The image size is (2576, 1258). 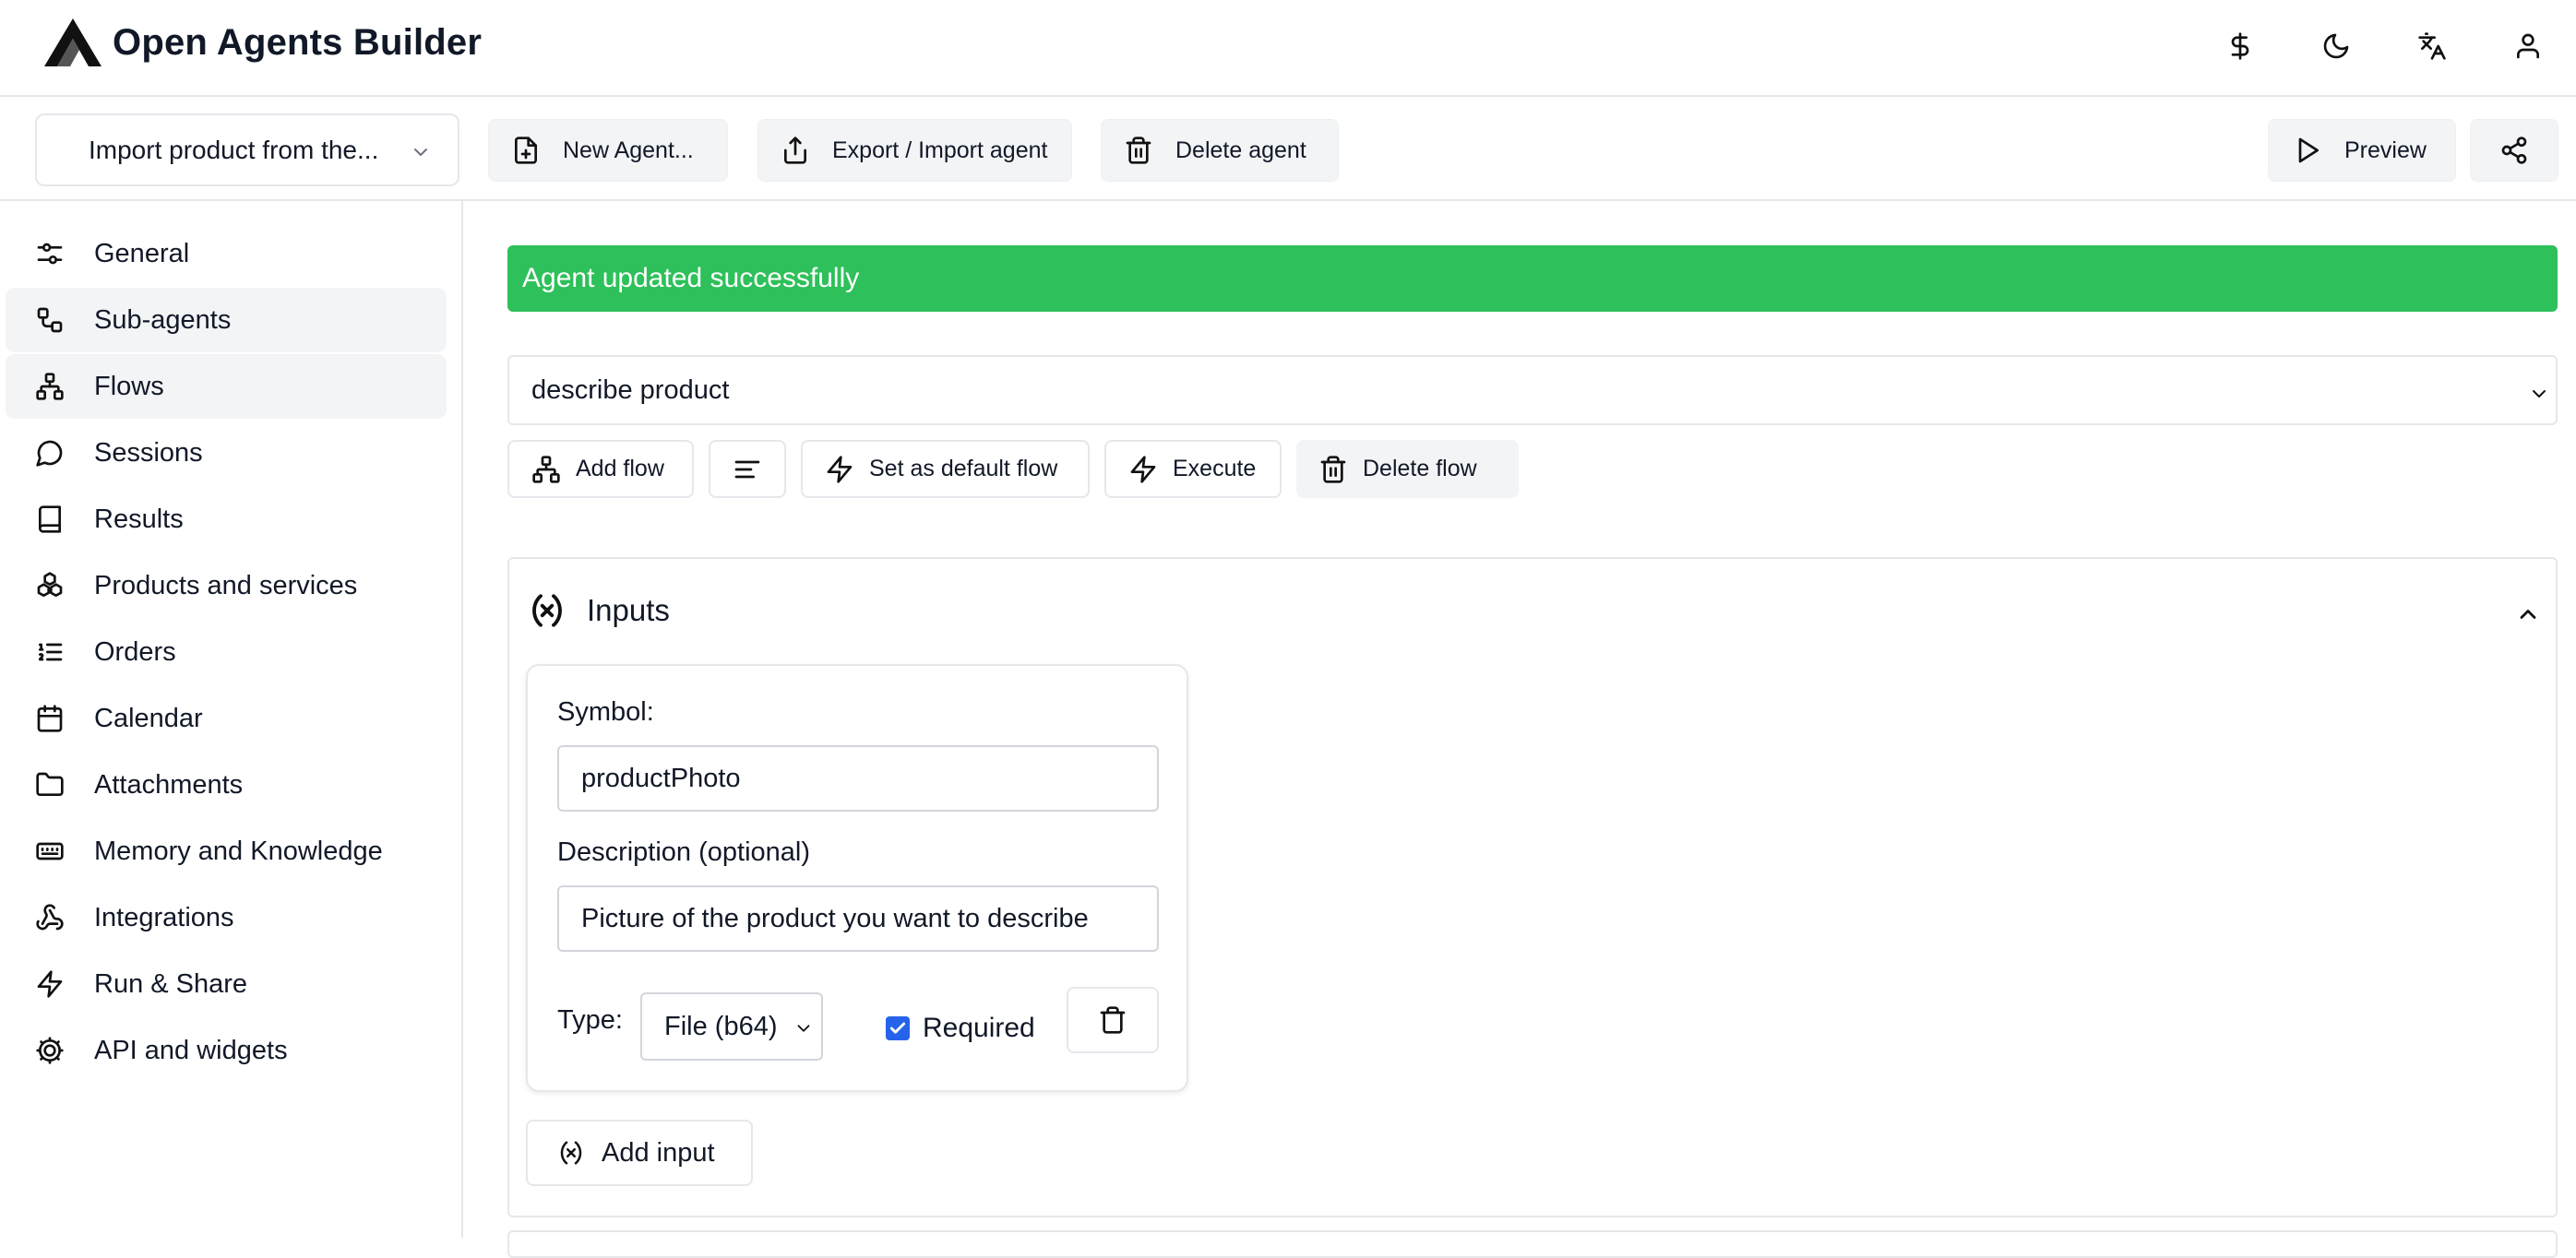 I want to click on theme-toggle-button, so click(x=2336, y=46).